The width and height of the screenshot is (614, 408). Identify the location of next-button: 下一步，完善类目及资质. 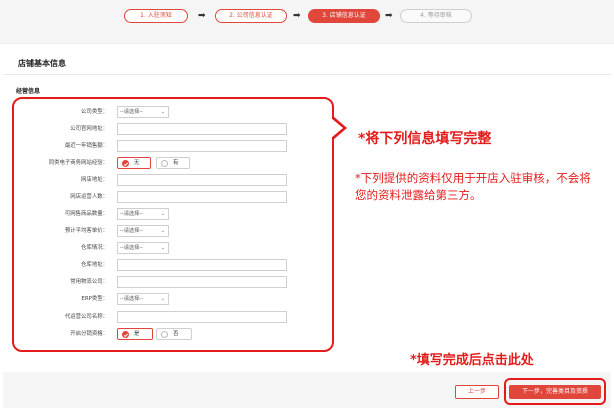
(555, 392).